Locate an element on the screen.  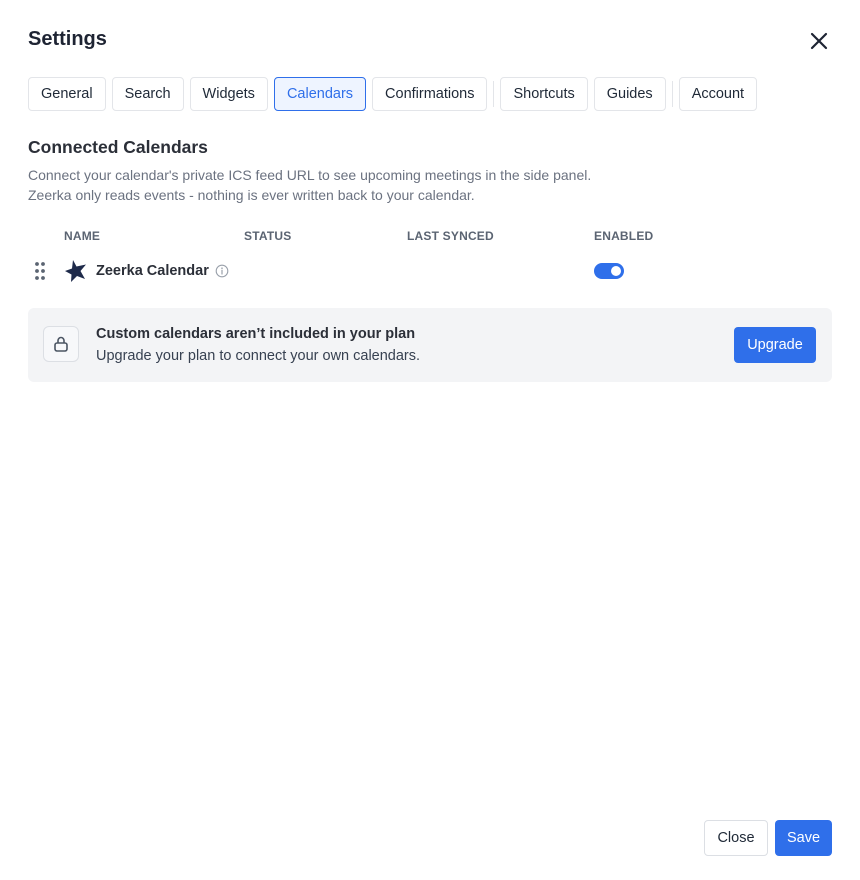
tab-search: Search is located at coordinates (147, 94).